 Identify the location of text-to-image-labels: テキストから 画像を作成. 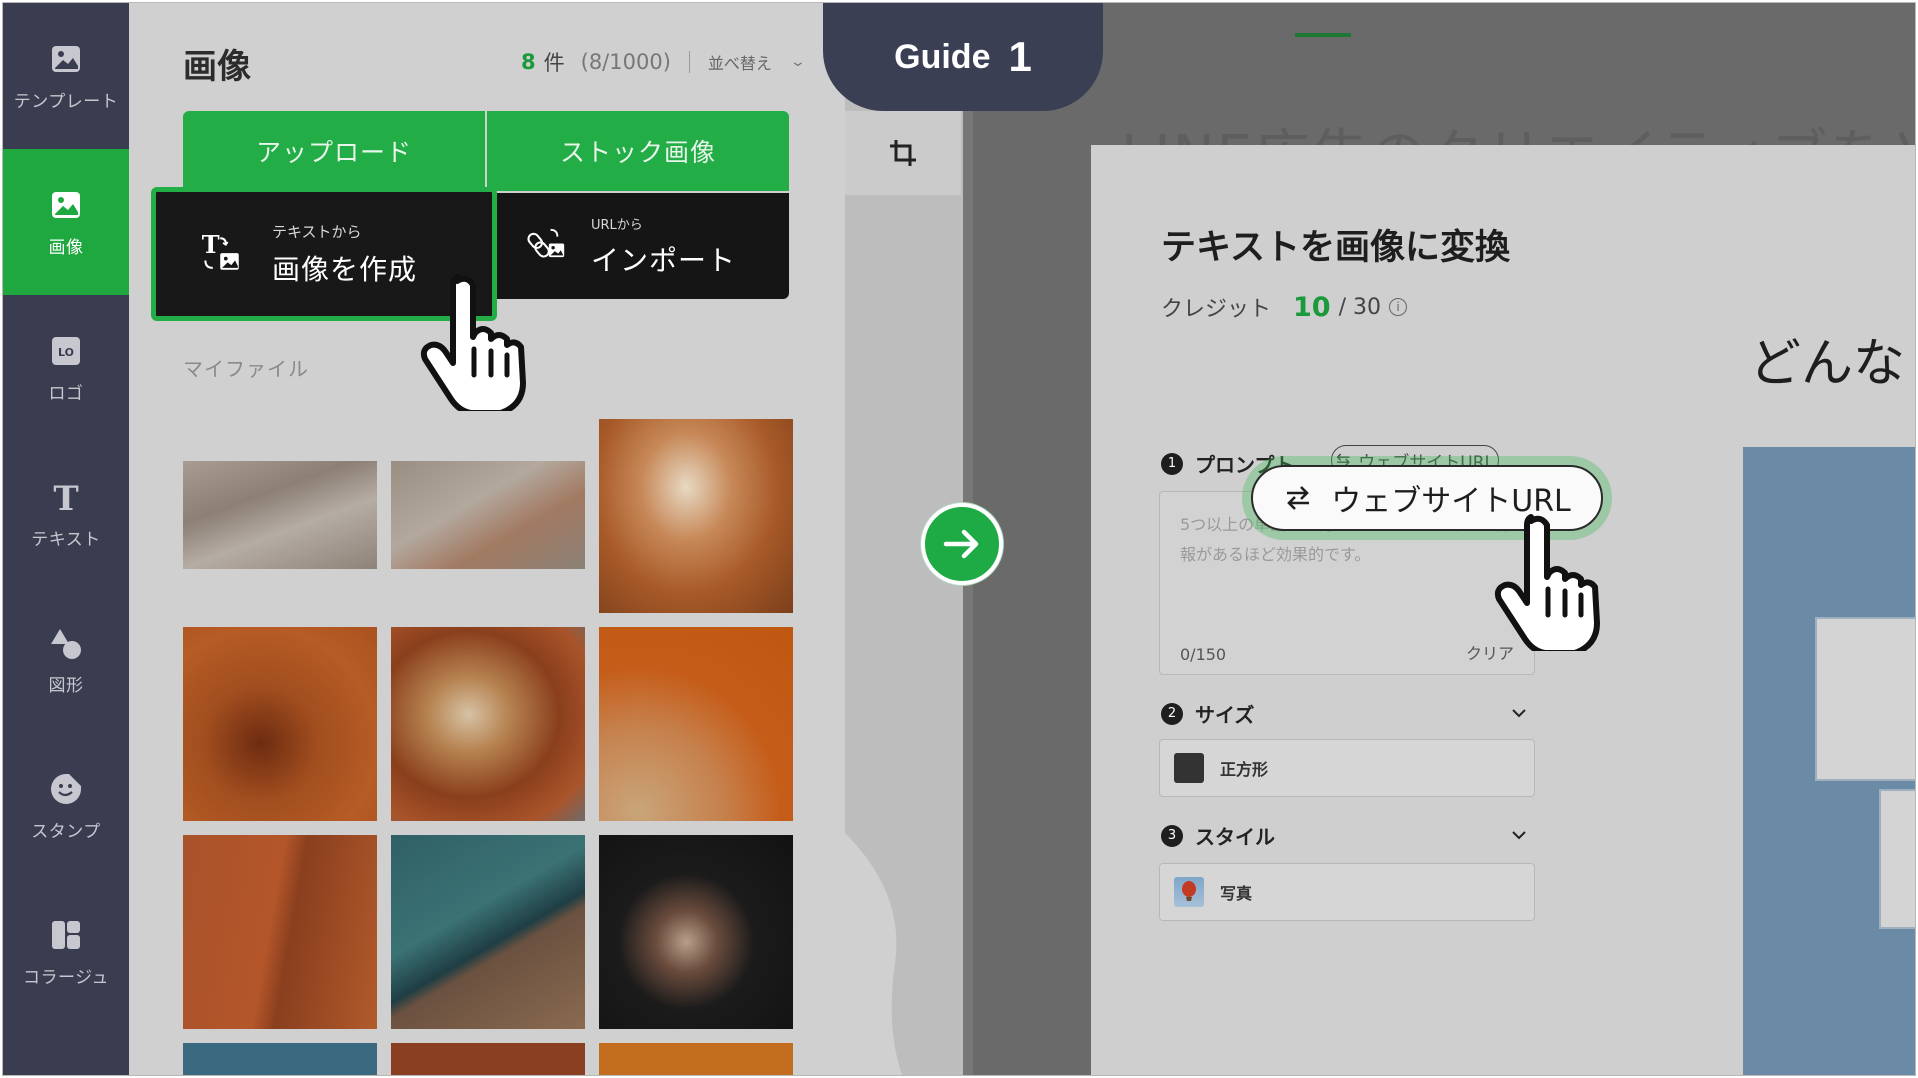
(344, 254).